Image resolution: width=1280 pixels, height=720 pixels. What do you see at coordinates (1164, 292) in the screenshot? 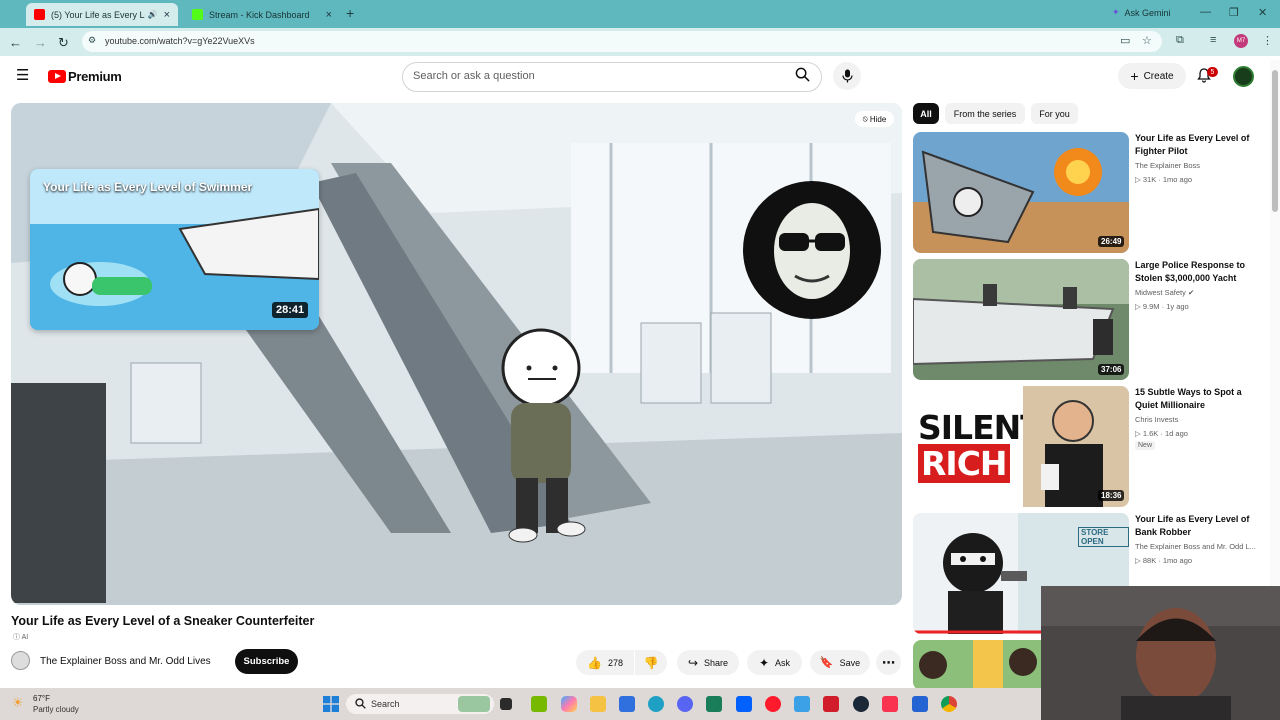
I see `related-channel: Midwest Safety ✔` at bounding box center [1164, 292].